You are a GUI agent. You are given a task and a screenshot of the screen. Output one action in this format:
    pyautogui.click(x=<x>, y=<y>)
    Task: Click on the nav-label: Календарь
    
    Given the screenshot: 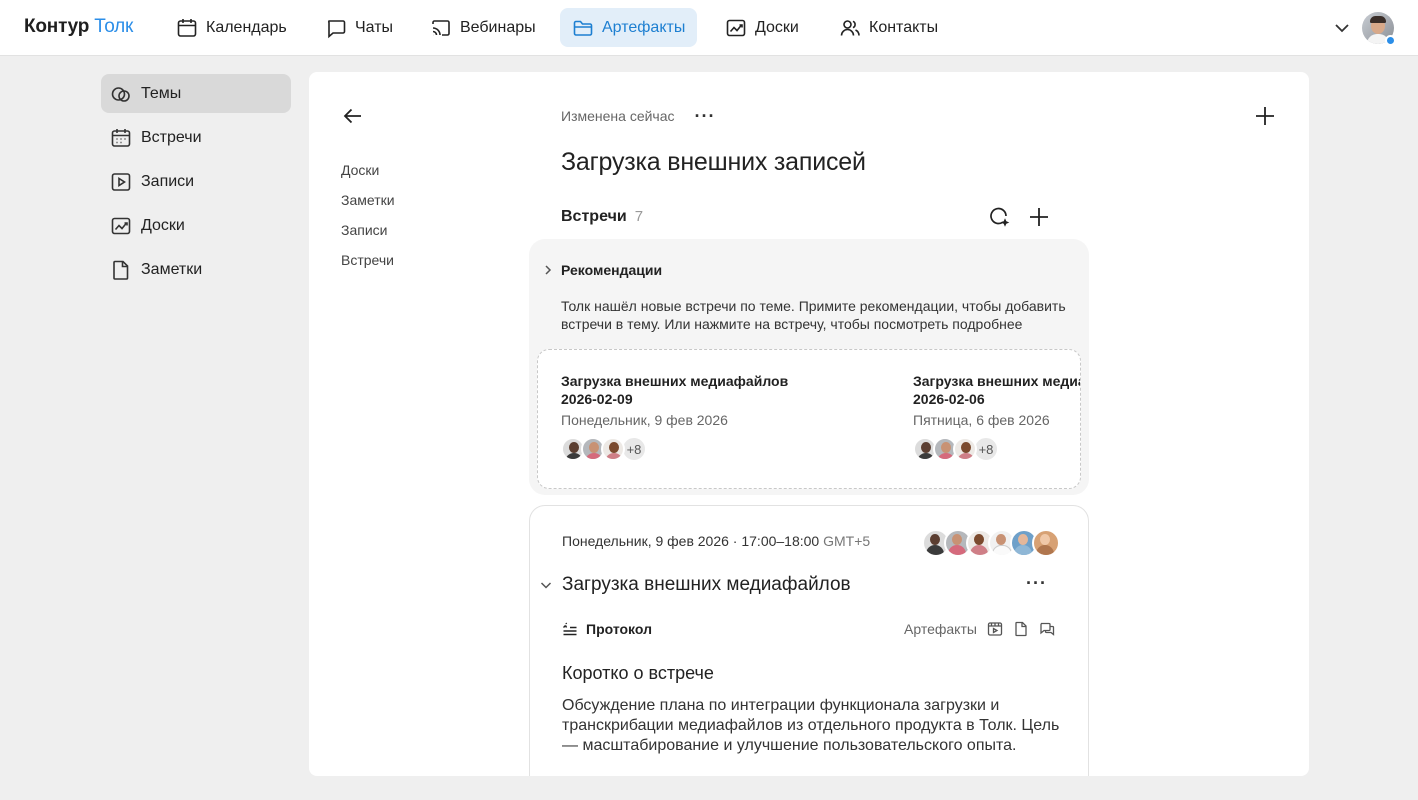 What is the action you would take?
    pyautogui.click(x=246, y=27)
    